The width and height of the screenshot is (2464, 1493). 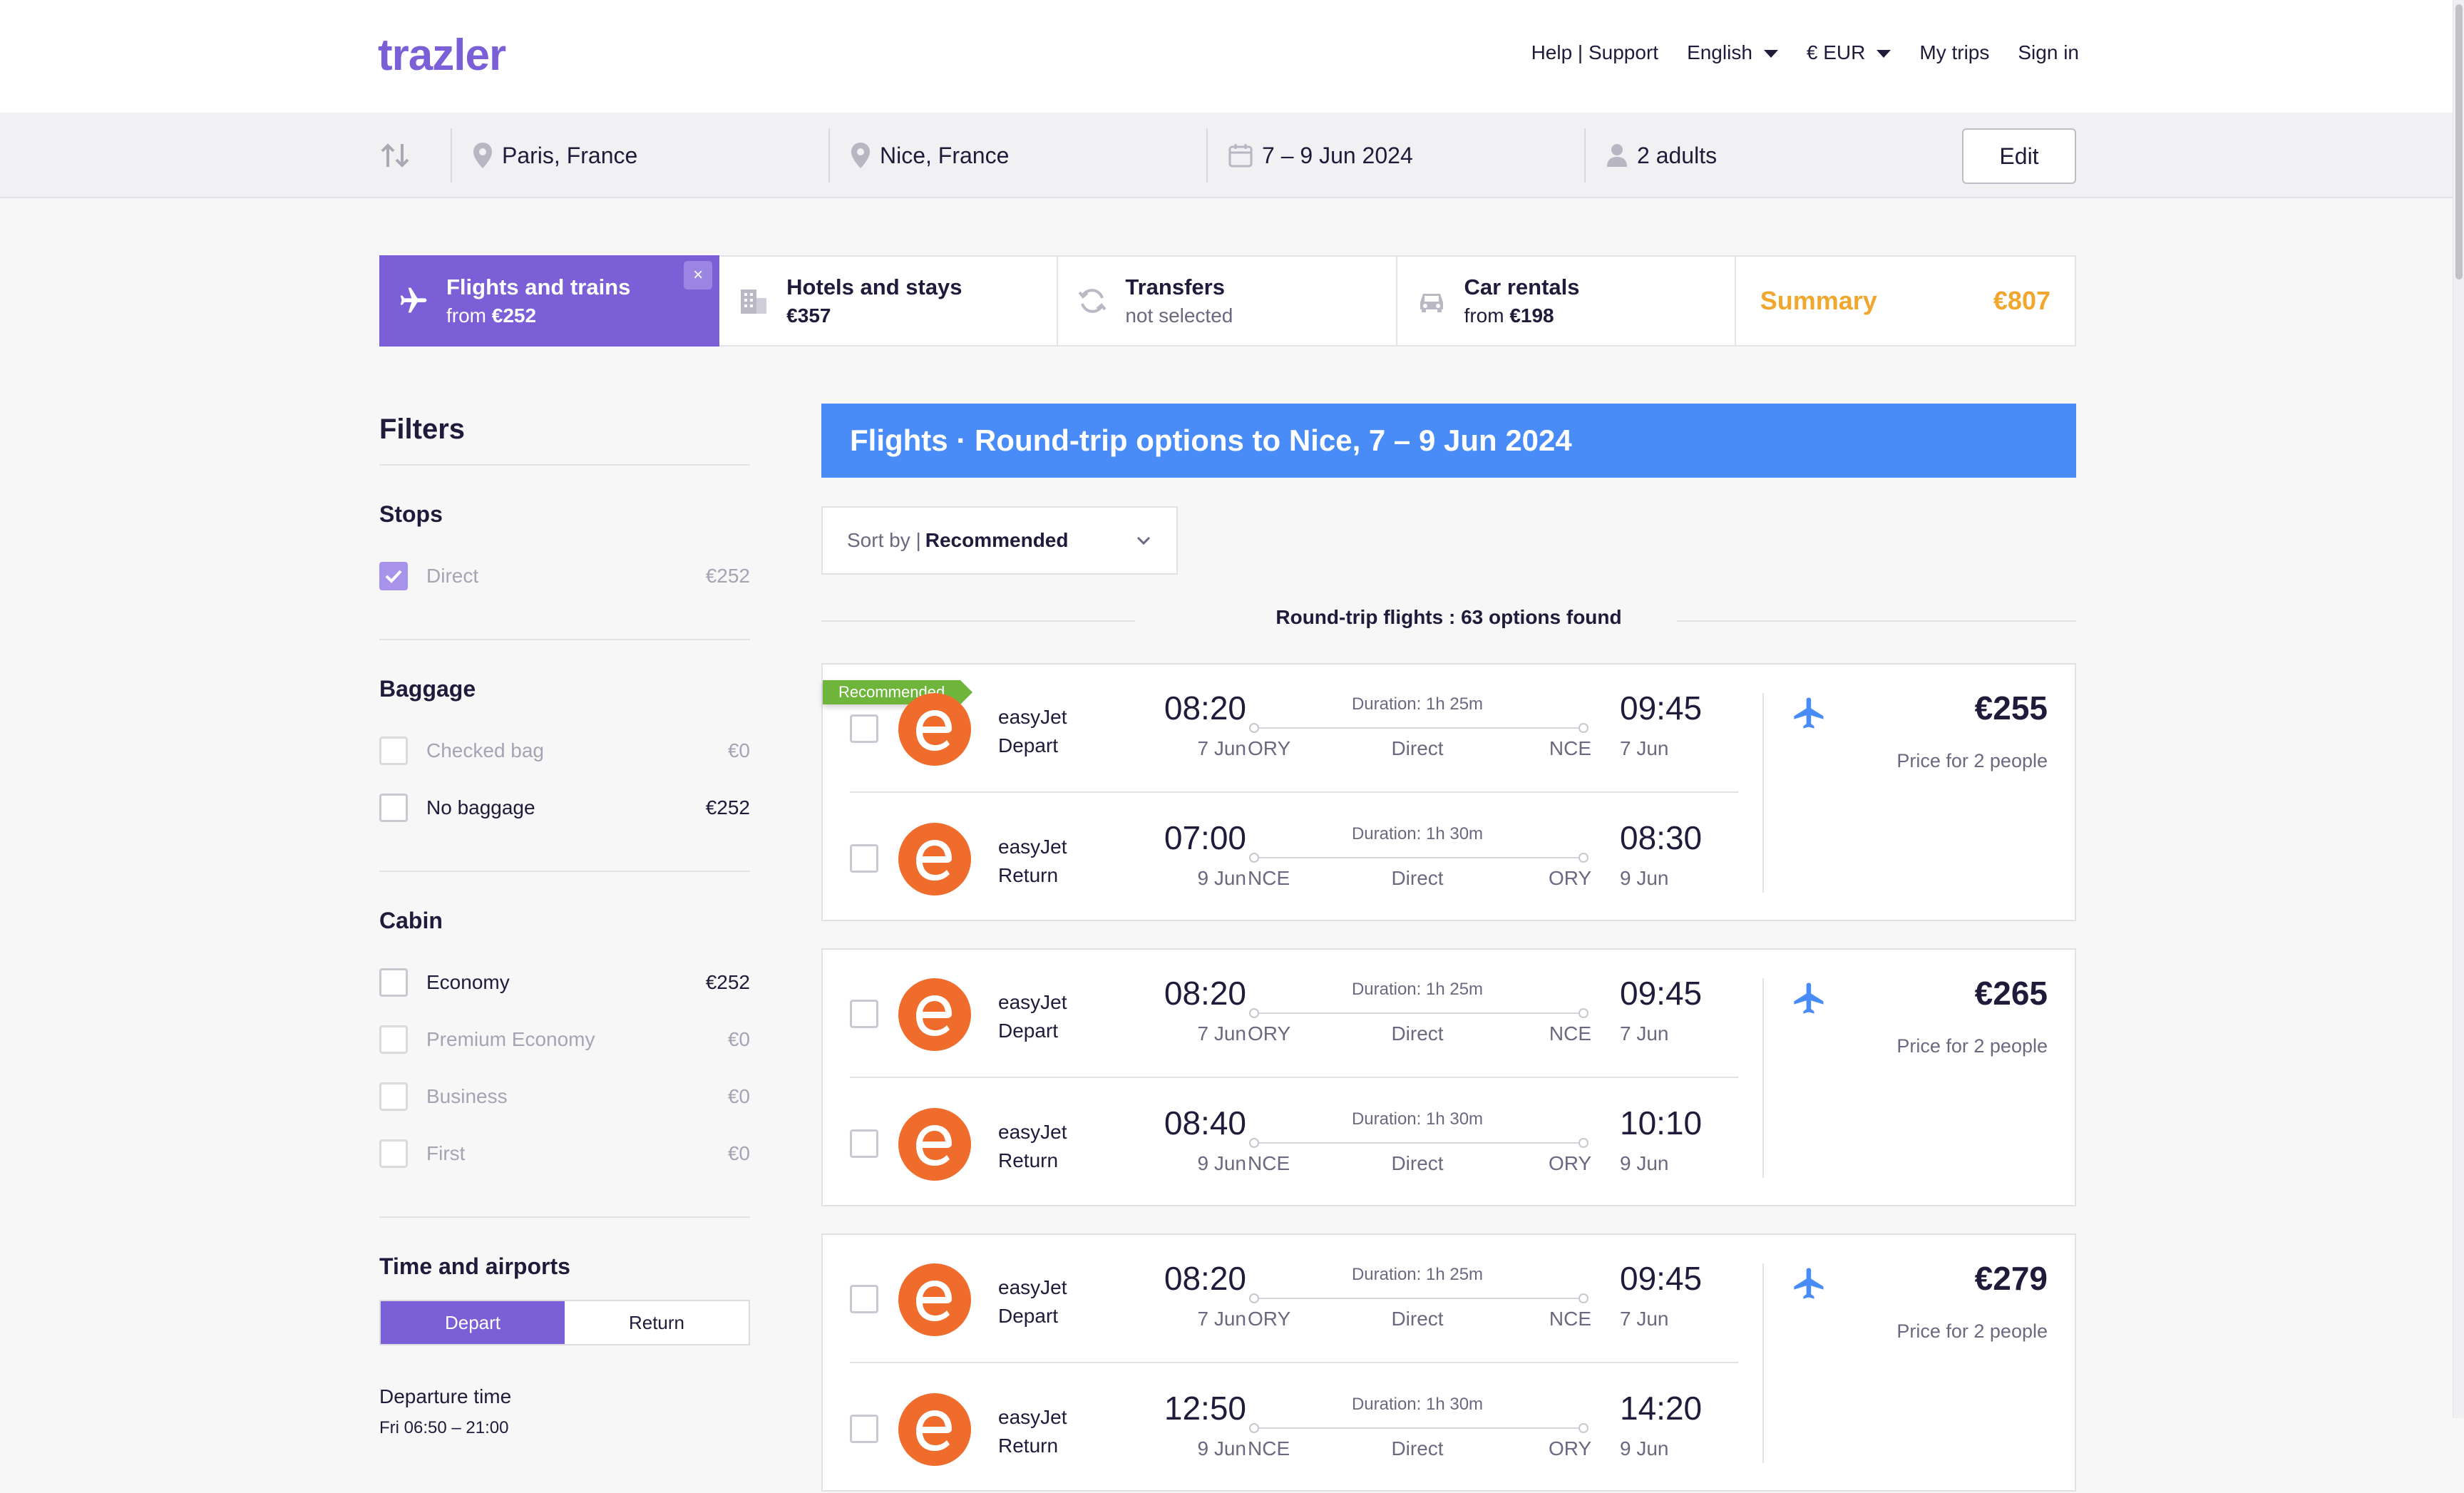 I want to click on summary-label: Summary, so click(x=1818, y=301).